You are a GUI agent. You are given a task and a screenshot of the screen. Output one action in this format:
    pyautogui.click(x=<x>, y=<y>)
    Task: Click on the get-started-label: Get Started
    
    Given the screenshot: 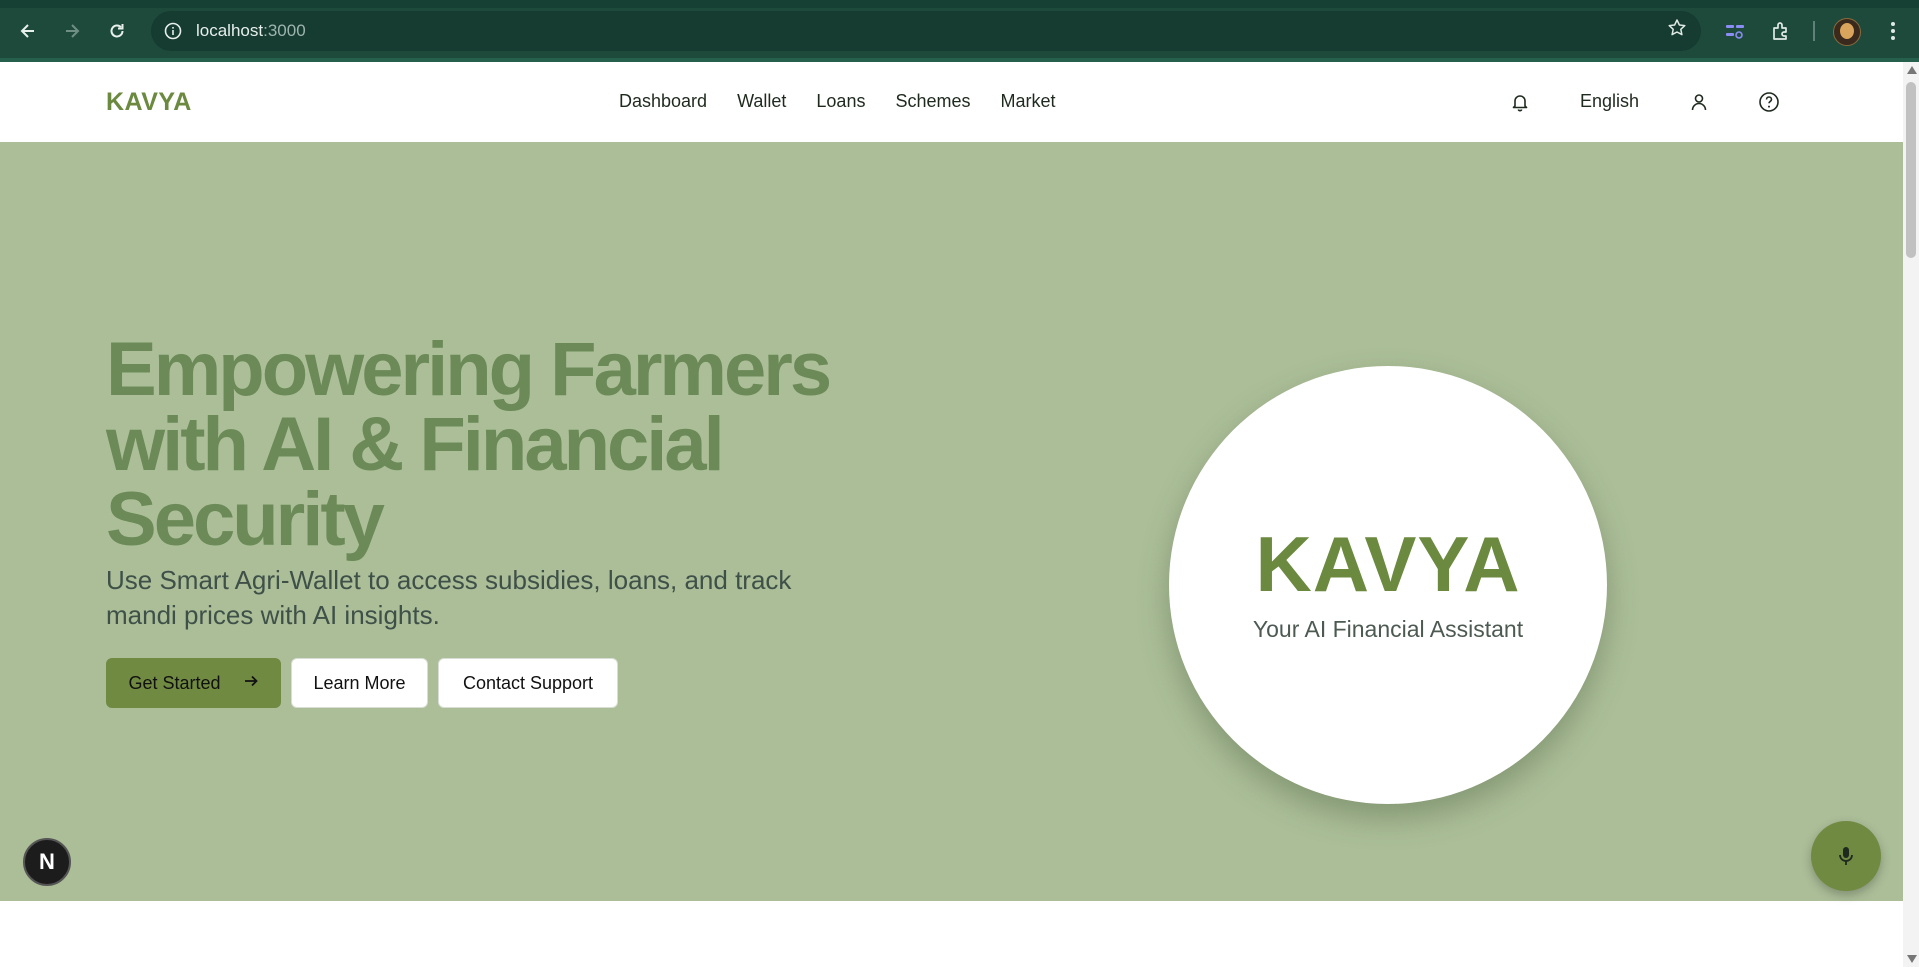 What is the action you would take?
    pyautogui.click(x=174, y=682)
    